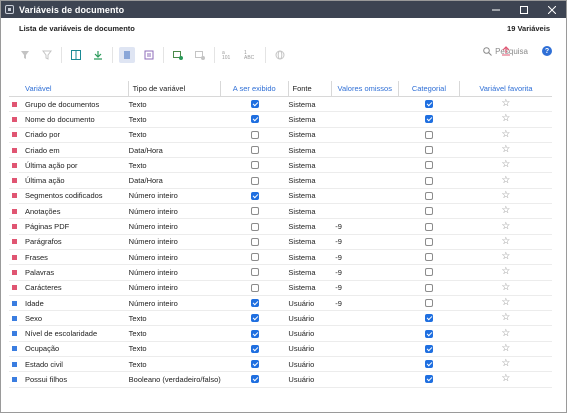 This screenshot has height=413, width=567. I want to click on convert-to-text-button: ABC 1, so click(251, 55).